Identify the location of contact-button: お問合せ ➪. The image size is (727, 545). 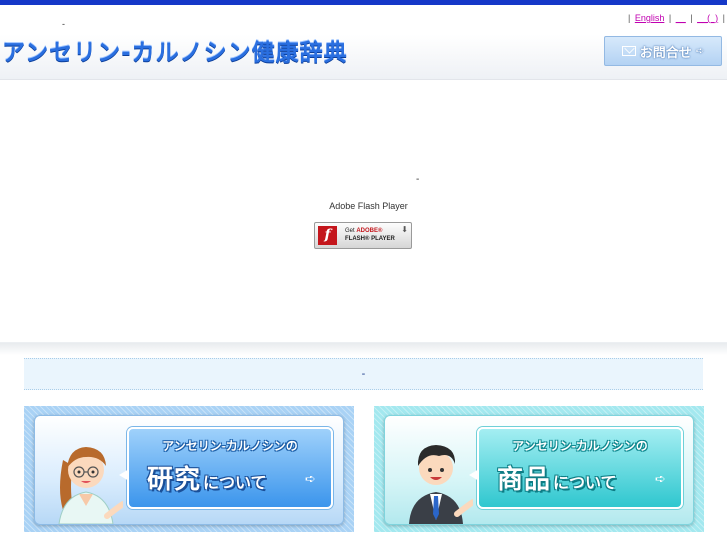
(663, 51).